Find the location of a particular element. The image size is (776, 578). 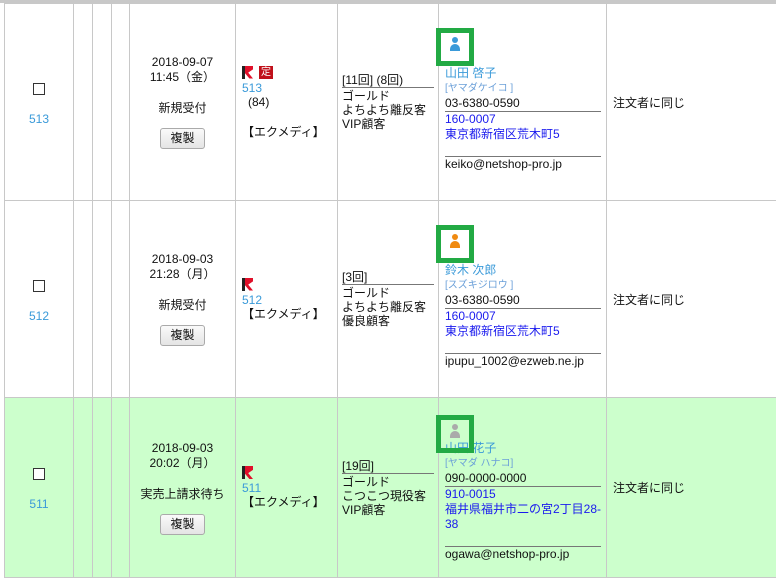

source-cell: 定 513 (84) 【エクメディ】 is located at coordinates (287, 102).